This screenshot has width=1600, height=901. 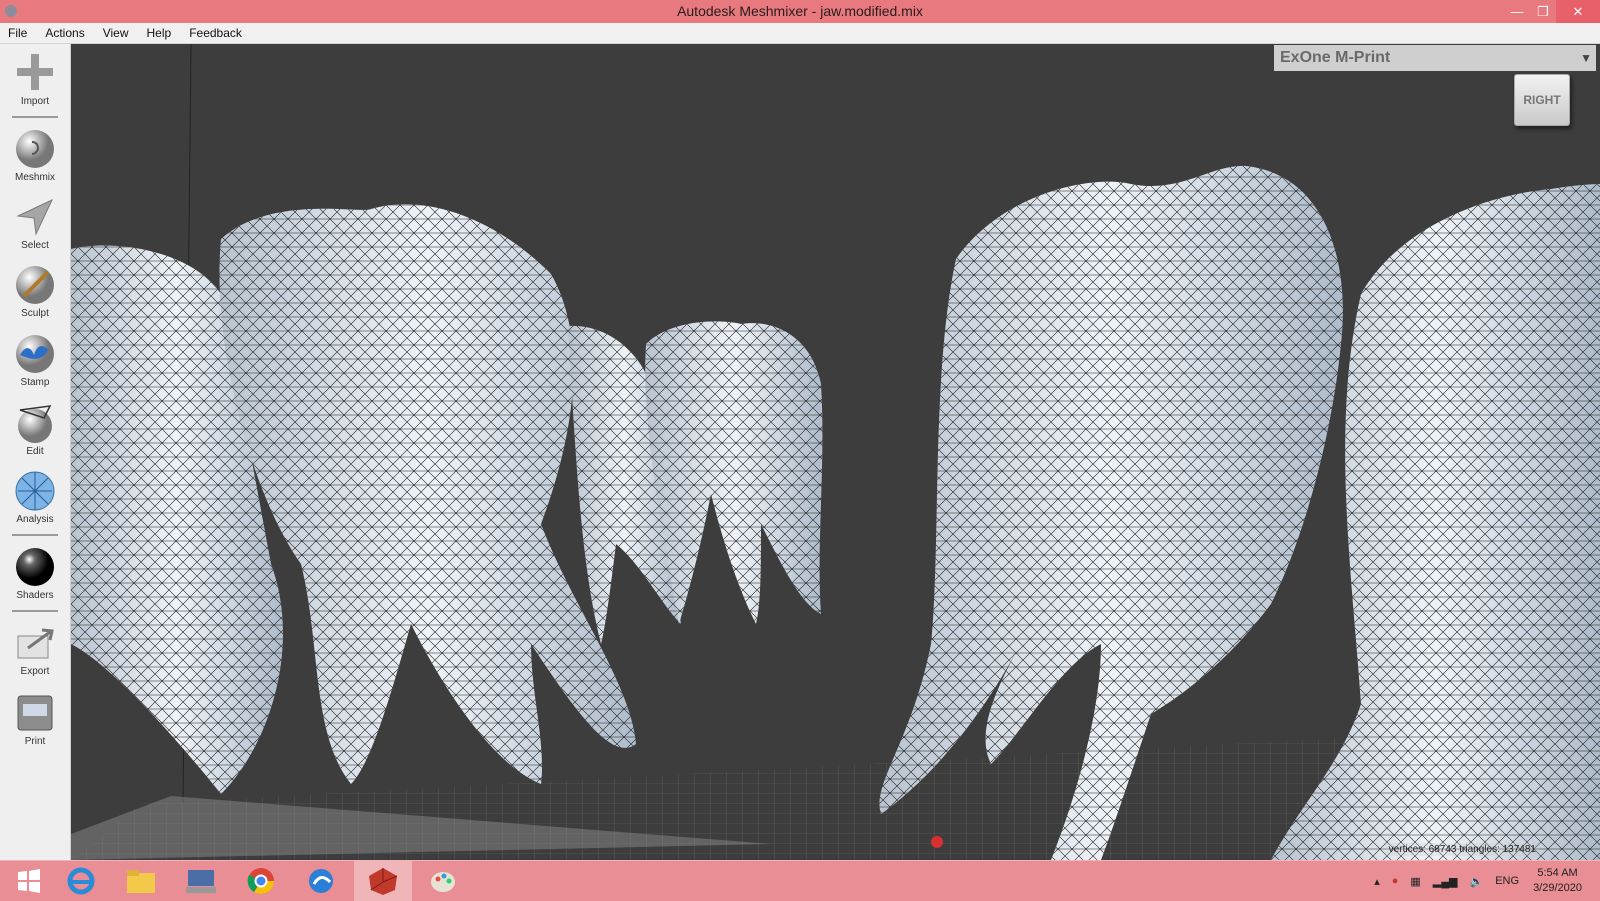 I want to click on plus-icon, so click(x=35, y=72).